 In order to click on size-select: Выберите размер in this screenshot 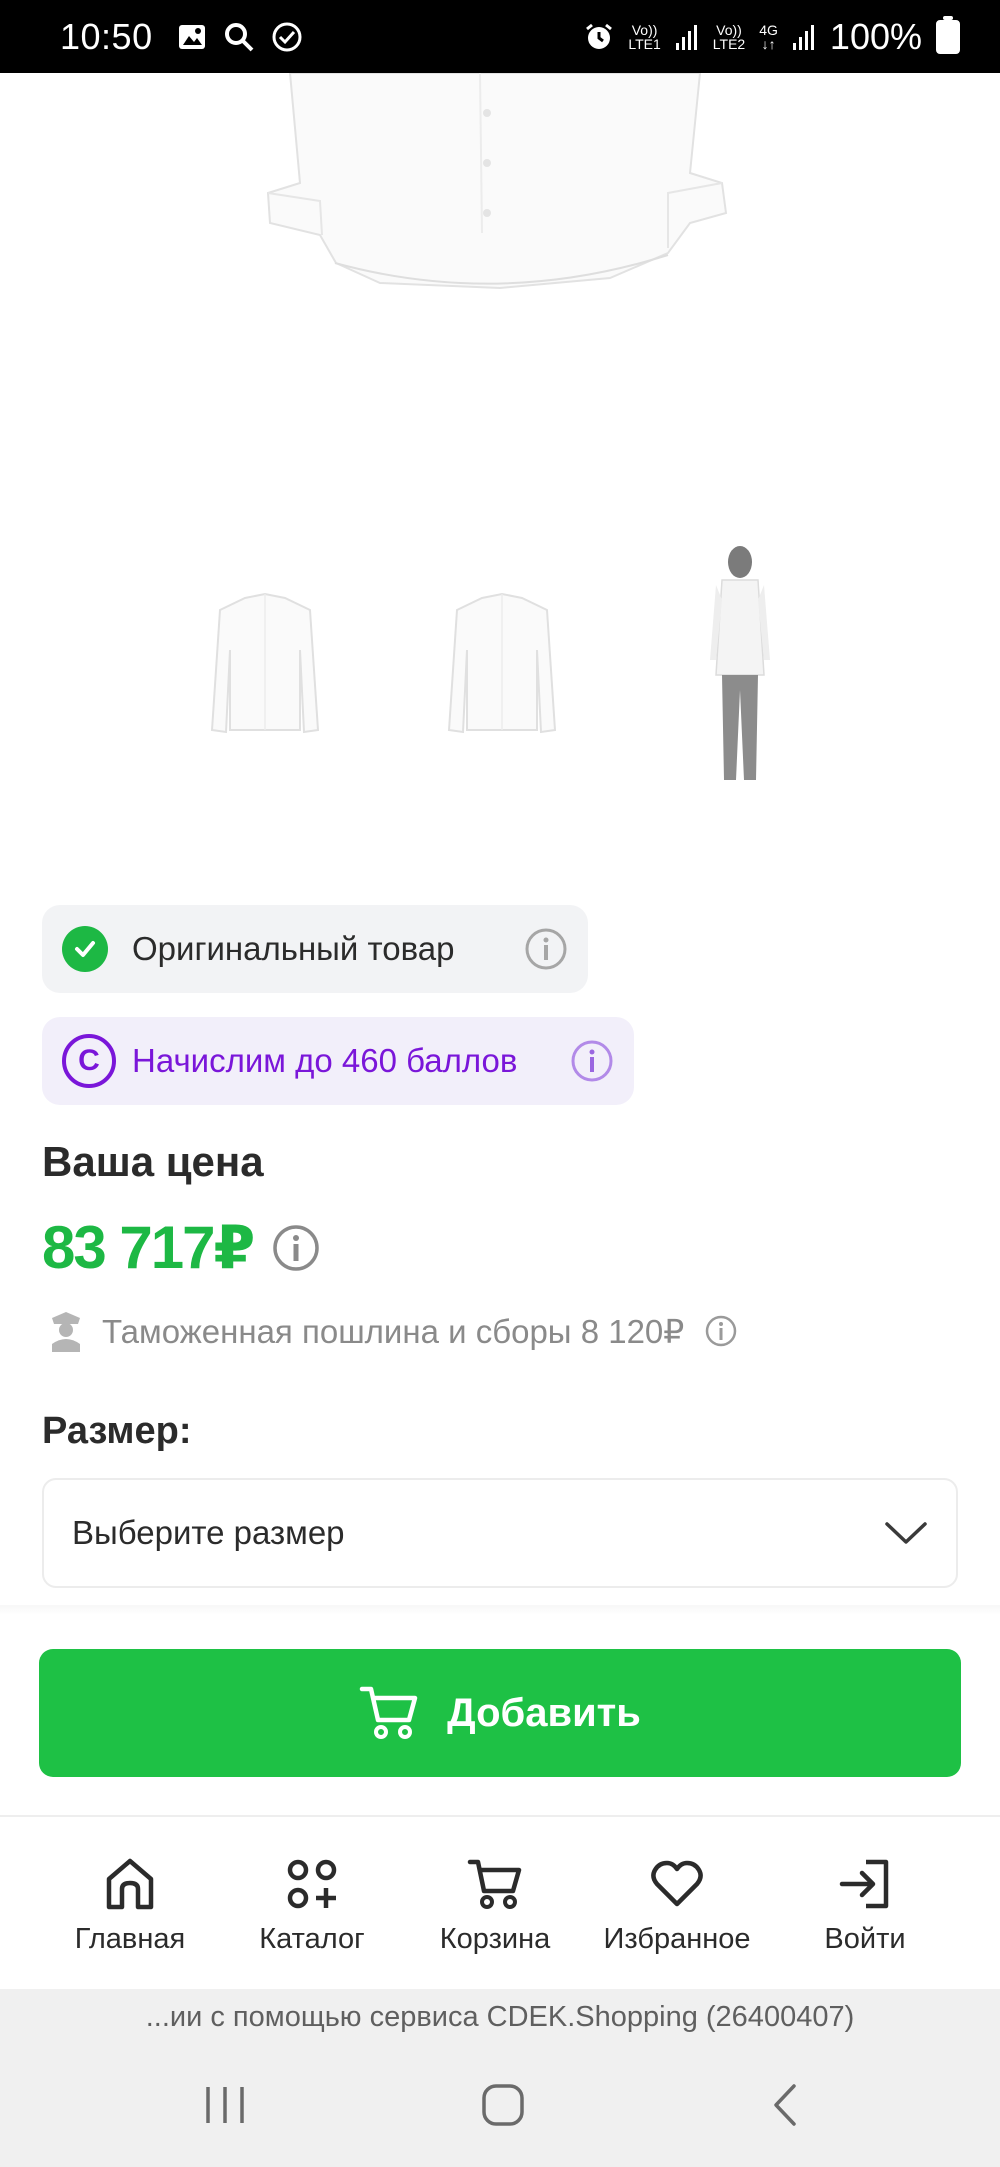, I will do `click(500, 1533)`.